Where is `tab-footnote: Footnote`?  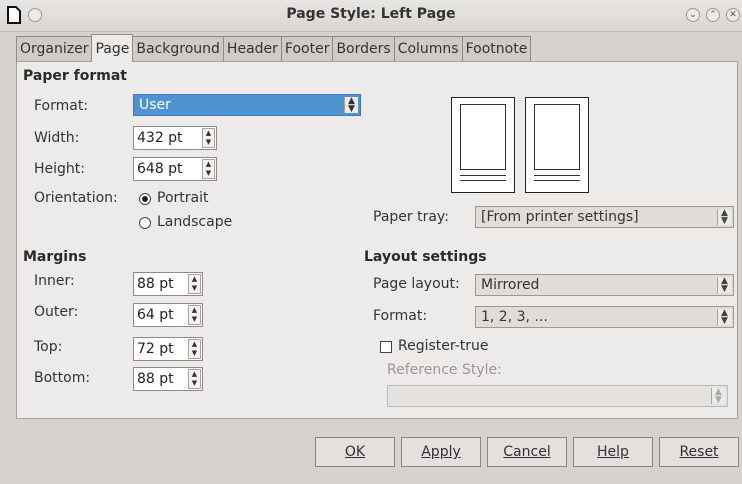 tab-footnote: Footnote is located at coordinates (496, 49).